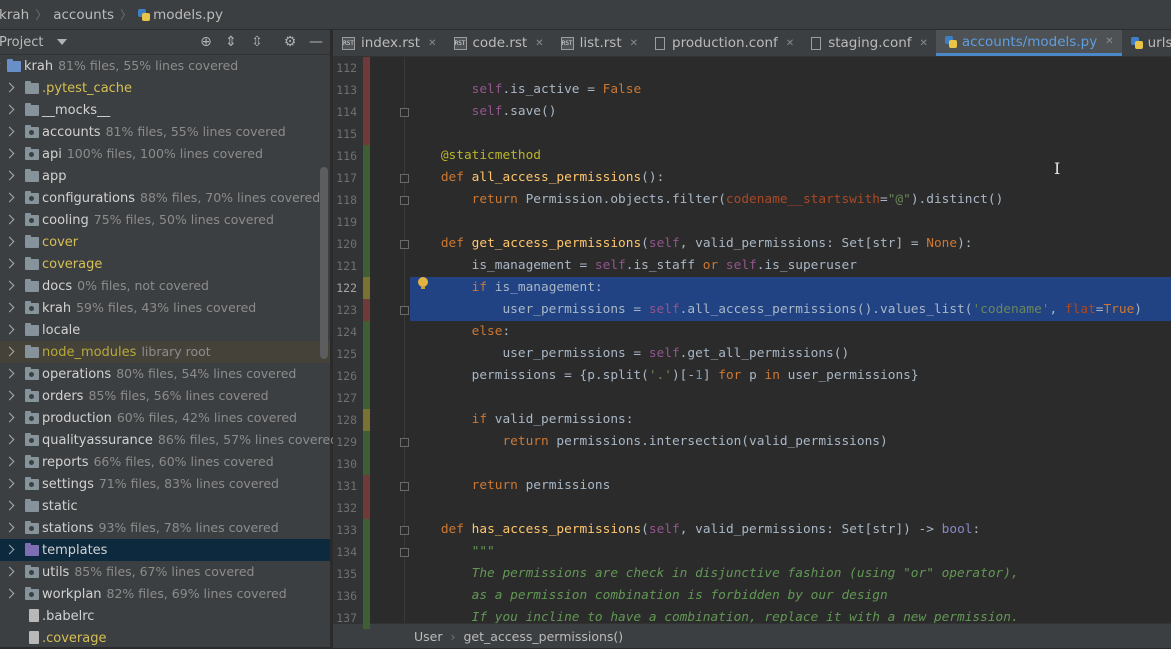  Describe the element at coordinates (290, 42) in the screenshot. I see `gear-icon: ⚙` at that location.